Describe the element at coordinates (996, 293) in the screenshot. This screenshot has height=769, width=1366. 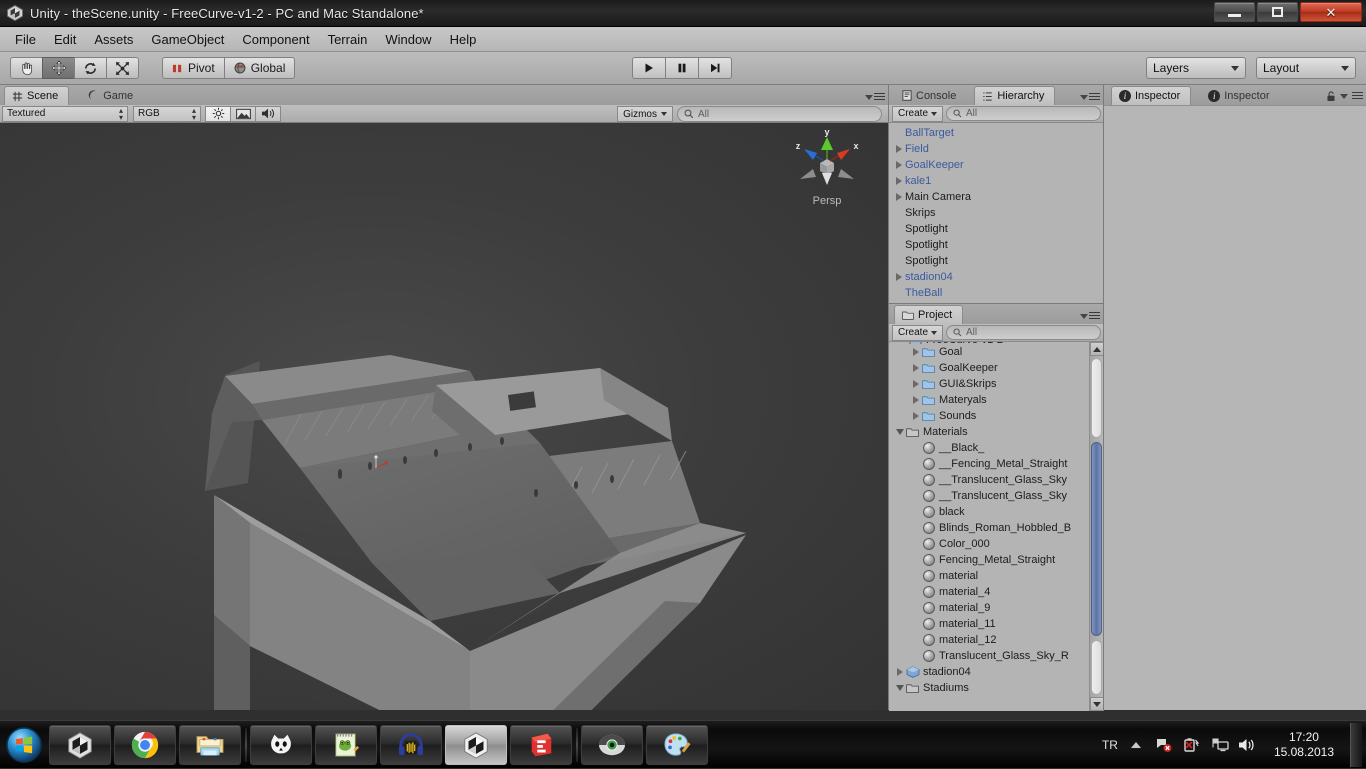
I see `hierarchy-item-theball: TheBall` at that location.